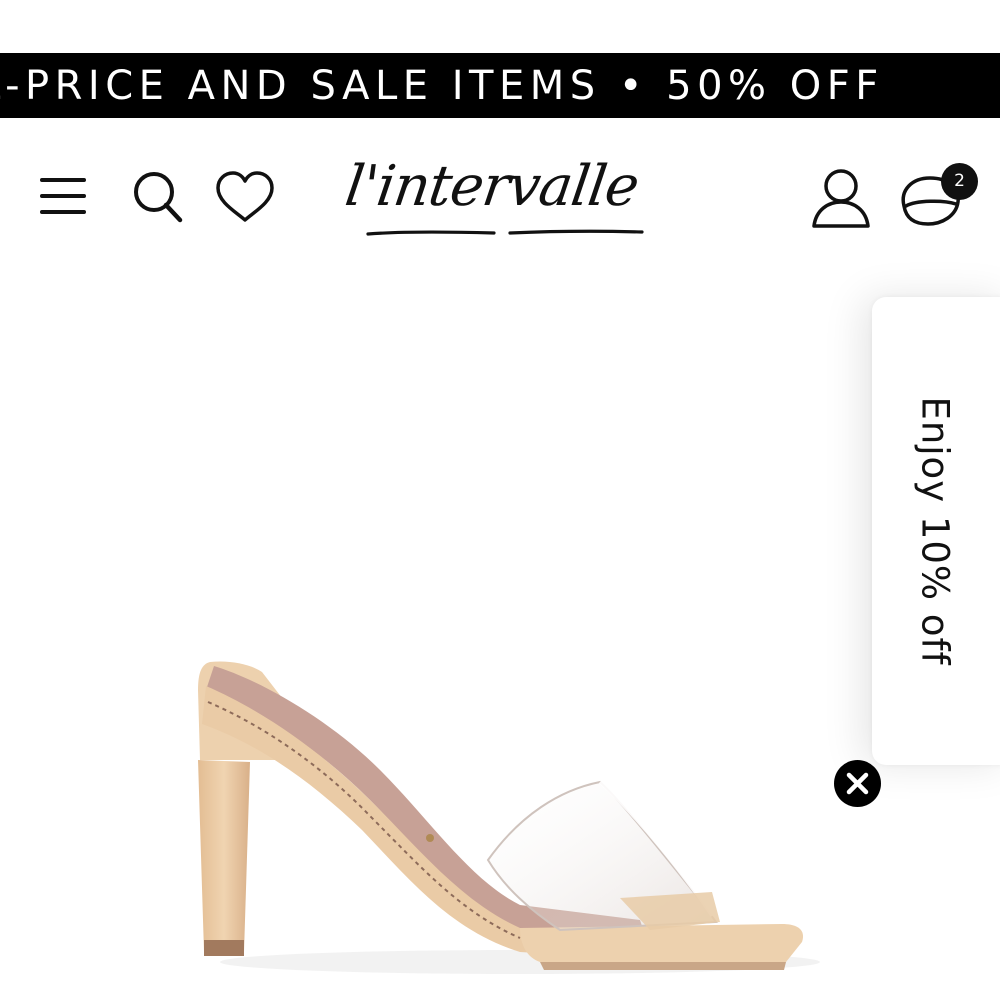 The height and width of the screenshot is (1000, 1000). I want to click on logo-wordmark: l'intervalle, so click(492, 186).